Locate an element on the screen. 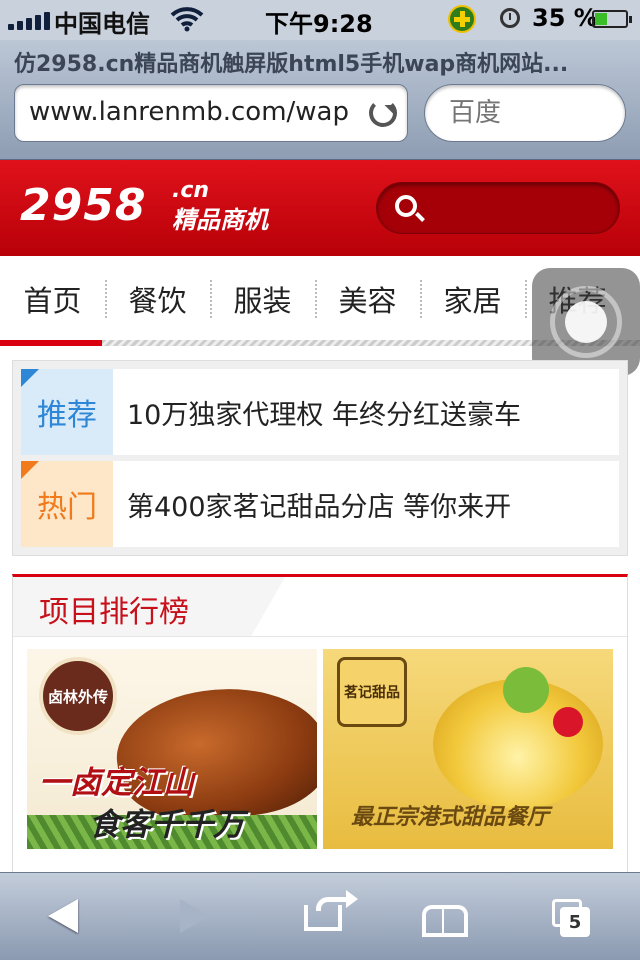 The height and width of the screenshot is (960, 640). notice-item: 推荐 10万独家代理权 年终分红送豪车 is located at coordinates (320, 412).